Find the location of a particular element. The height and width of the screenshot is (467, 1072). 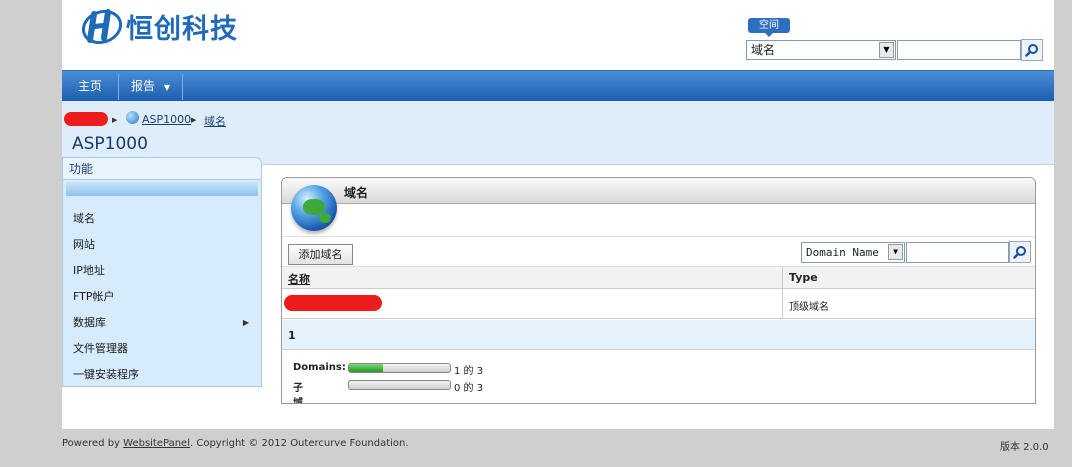

sidebar-list: 域名 网站 IP地址 FTP帐户 数据库 ▶ 文件管理器 一键安装程序 is located at coordinates (162, 297).